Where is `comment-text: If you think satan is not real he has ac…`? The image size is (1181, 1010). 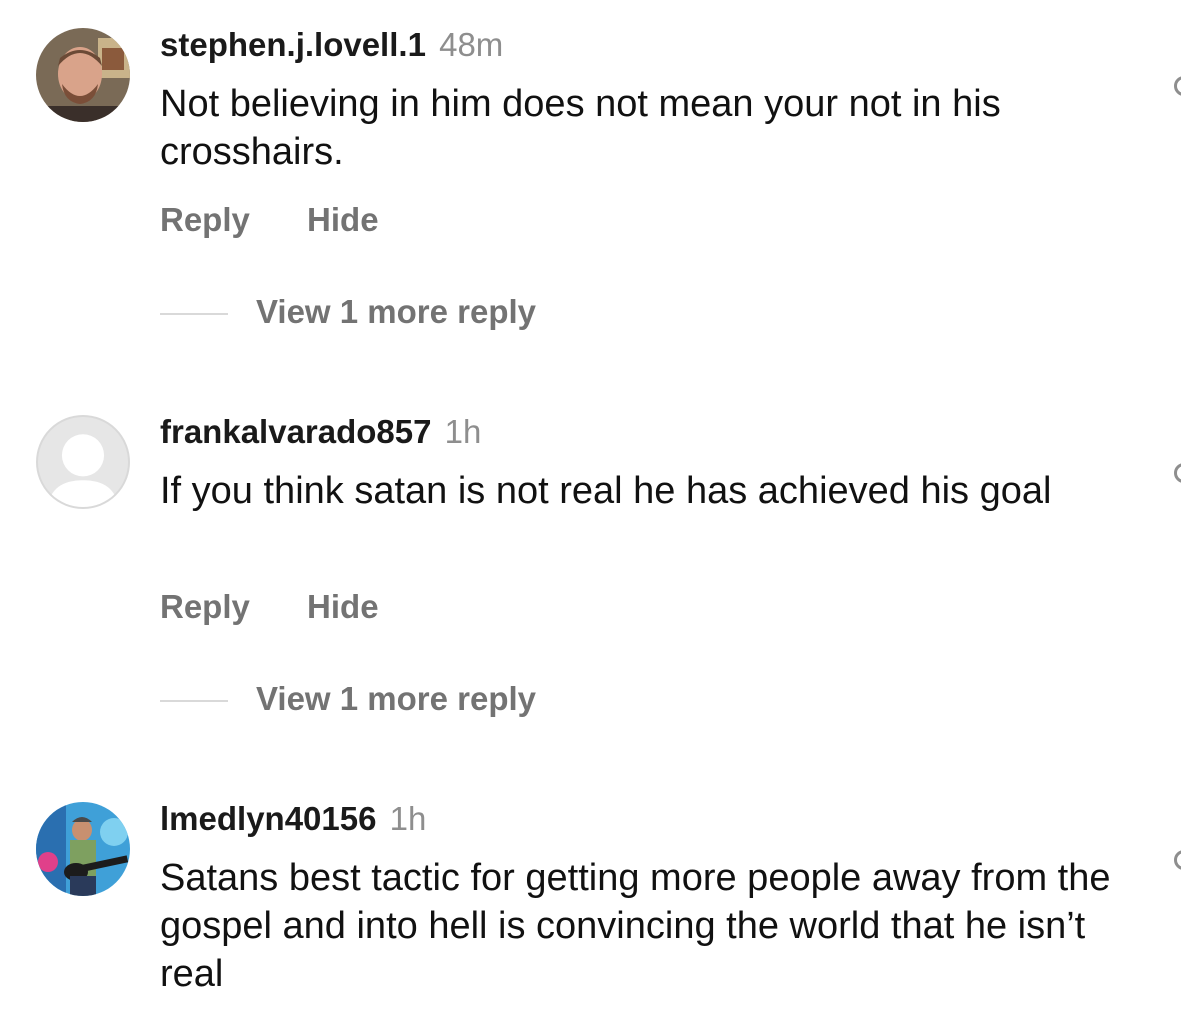 comment-text: If you think satan is not real he has ac… is located at coordinates (606, 491).